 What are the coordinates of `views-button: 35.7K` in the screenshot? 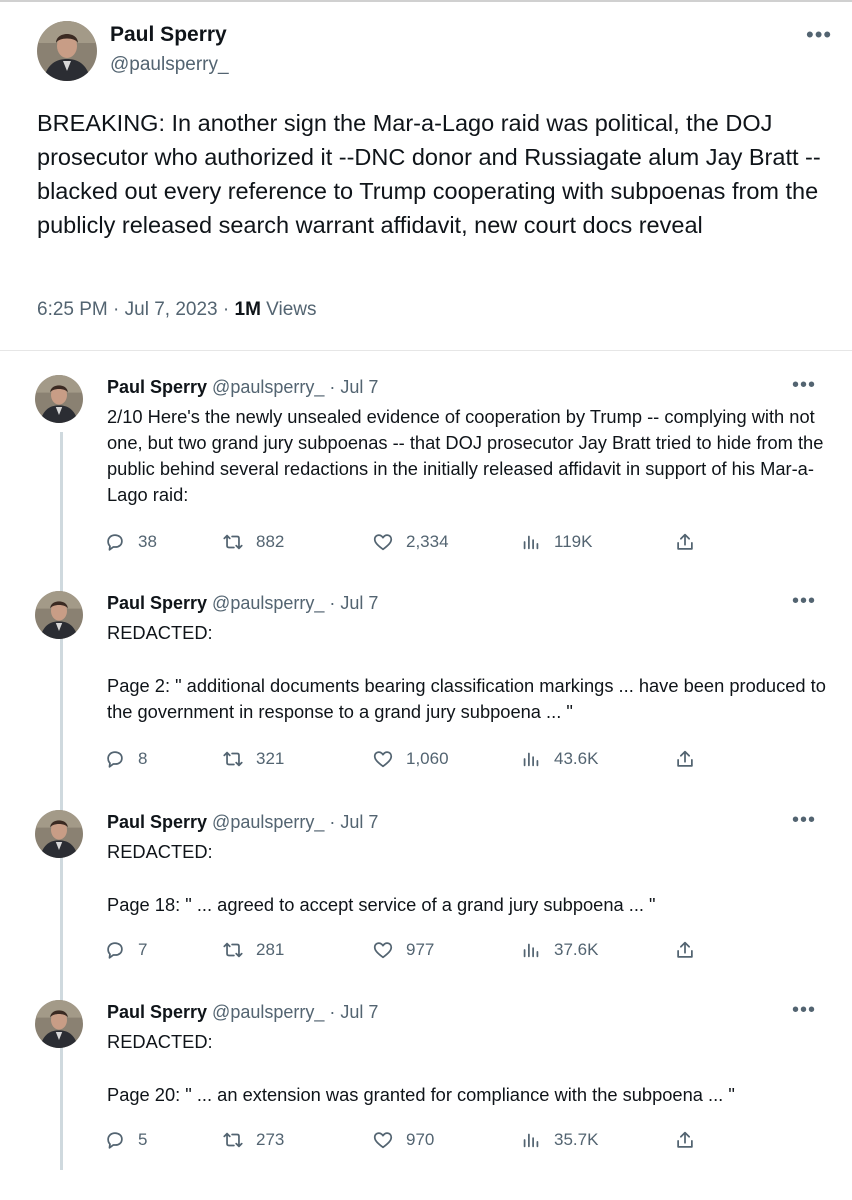 It's located at (559, 1140).